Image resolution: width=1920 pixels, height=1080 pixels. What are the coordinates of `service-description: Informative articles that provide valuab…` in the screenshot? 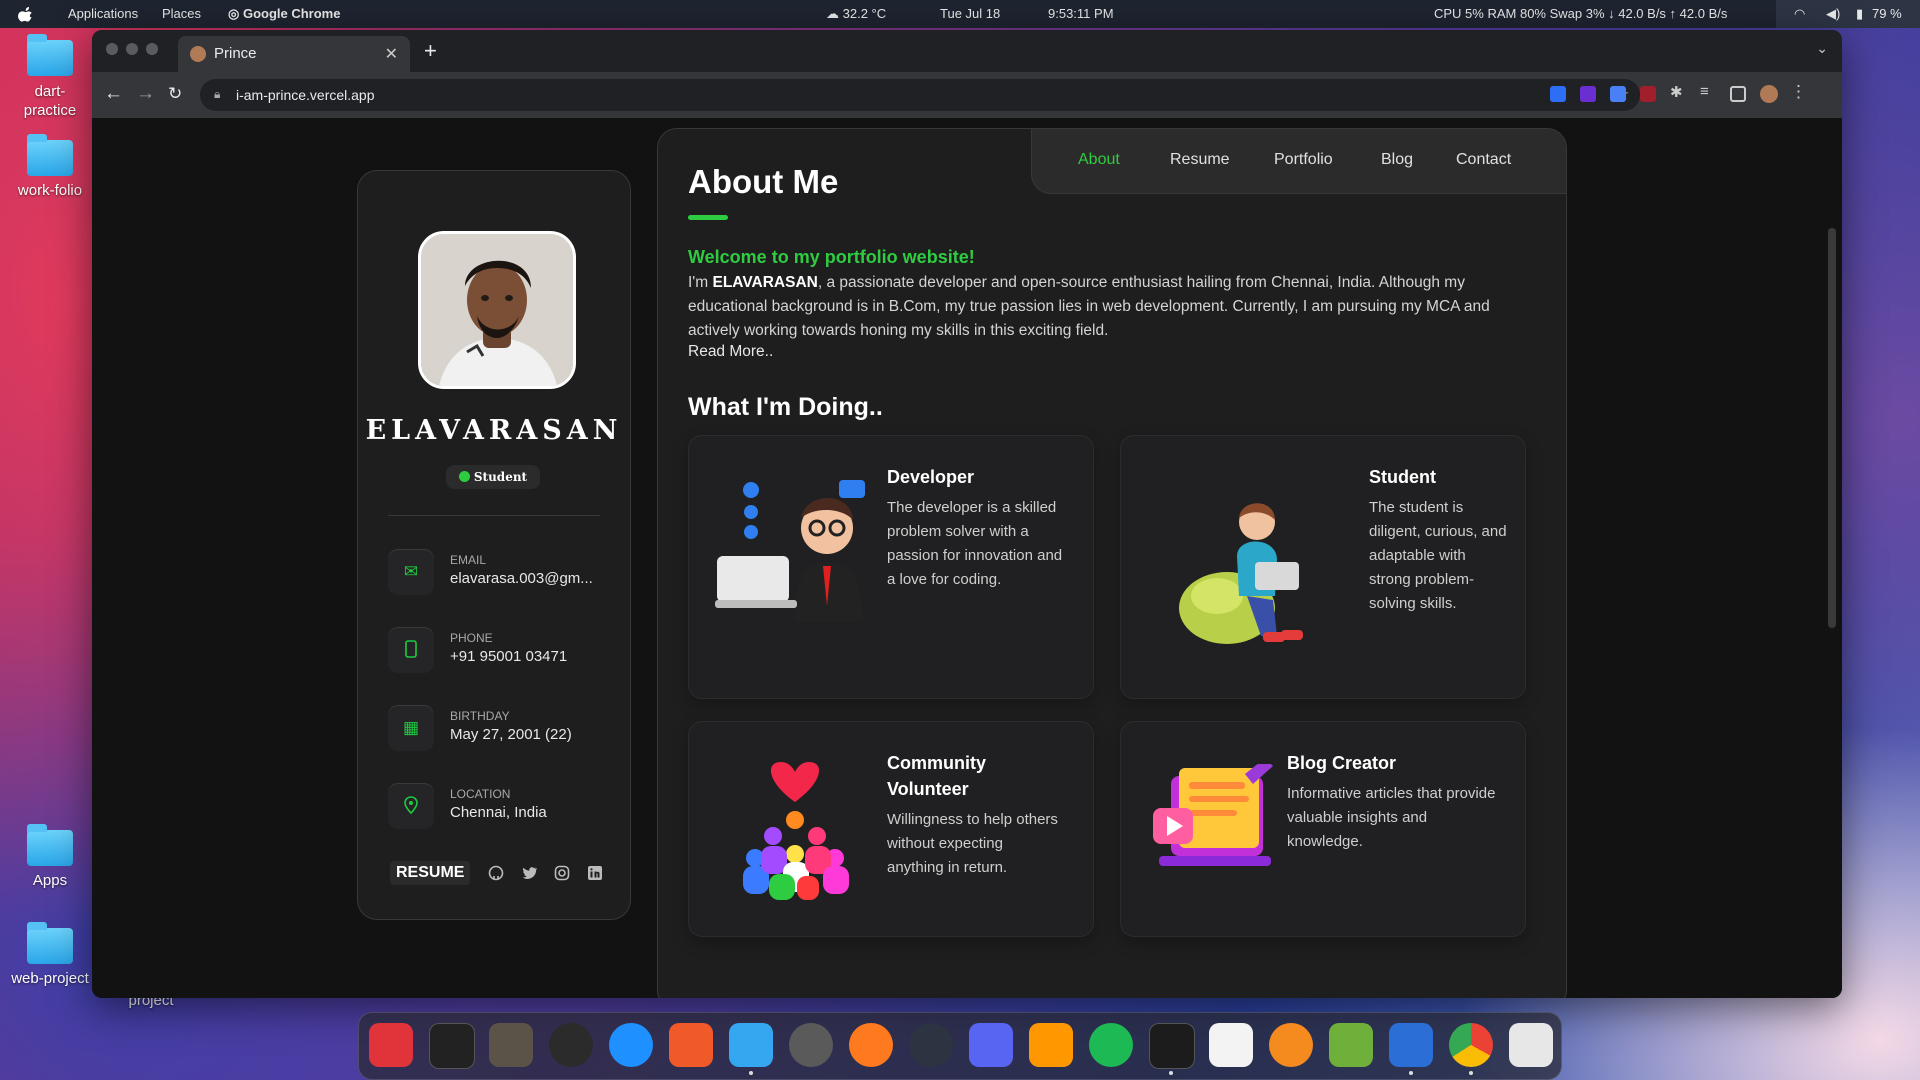 It's located at (1391, 817).